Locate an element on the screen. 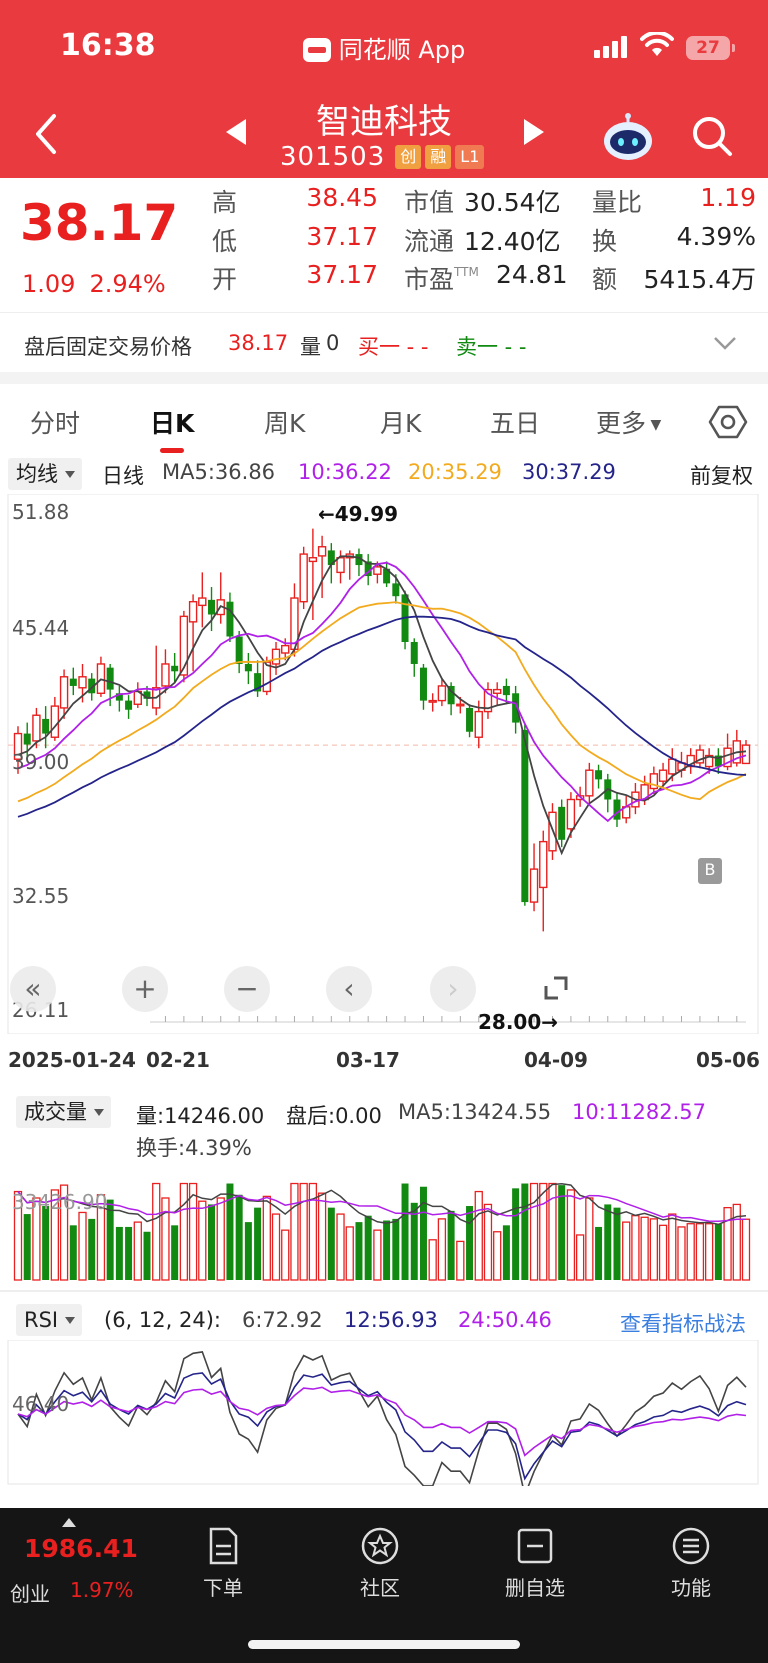 The image size is (768, 1663). adjust-mode: 前复权 is located at coordinates (721, 475).